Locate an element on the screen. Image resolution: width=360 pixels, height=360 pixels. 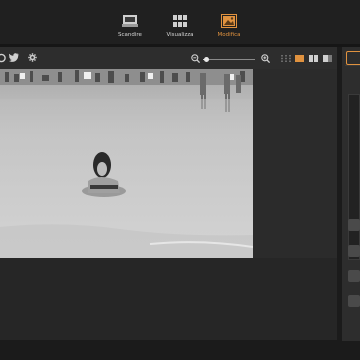
edit-mode-button: Modifica is located at coordinates (229, 28).